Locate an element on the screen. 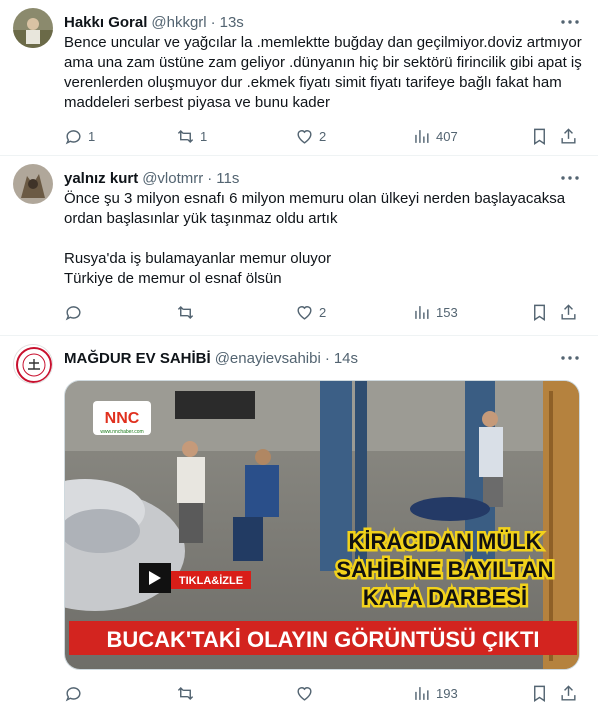  retweet-button: 1 is located at coordinates (191, 136).